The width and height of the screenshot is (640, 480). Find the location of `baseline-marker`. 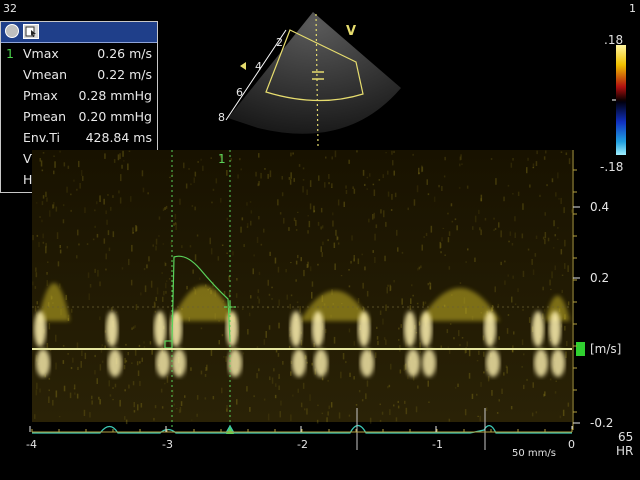

baseline-marker is located at coordinates (580, 349).